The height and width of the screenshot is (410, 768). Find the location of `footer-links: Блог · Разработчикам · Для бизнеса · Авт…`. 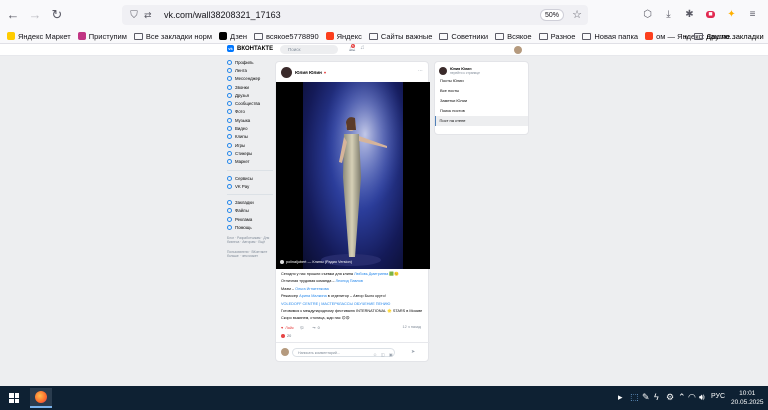

footer-links: Блог · Разработчикам · Для бизнеса · Авт… is located at coordinates (250, 240).